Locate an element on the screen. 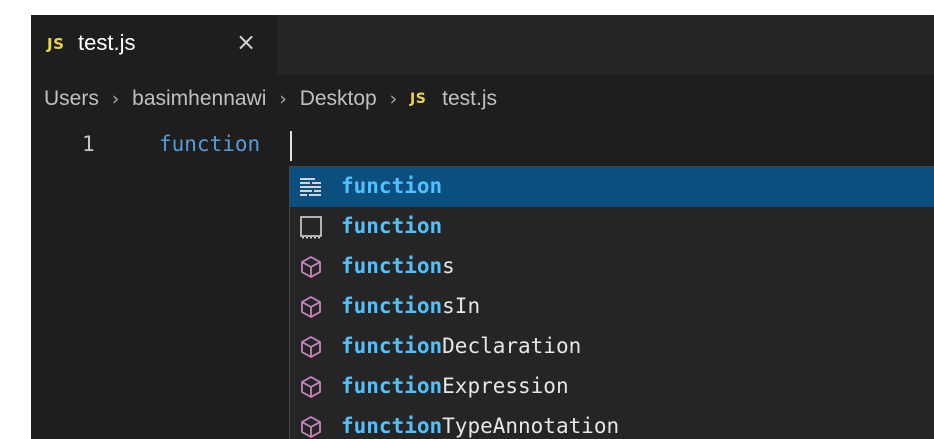 This screenshot has height=439, width=934. breadcrumb-item-desktop: Desktop is located at coordinates (338, 99).